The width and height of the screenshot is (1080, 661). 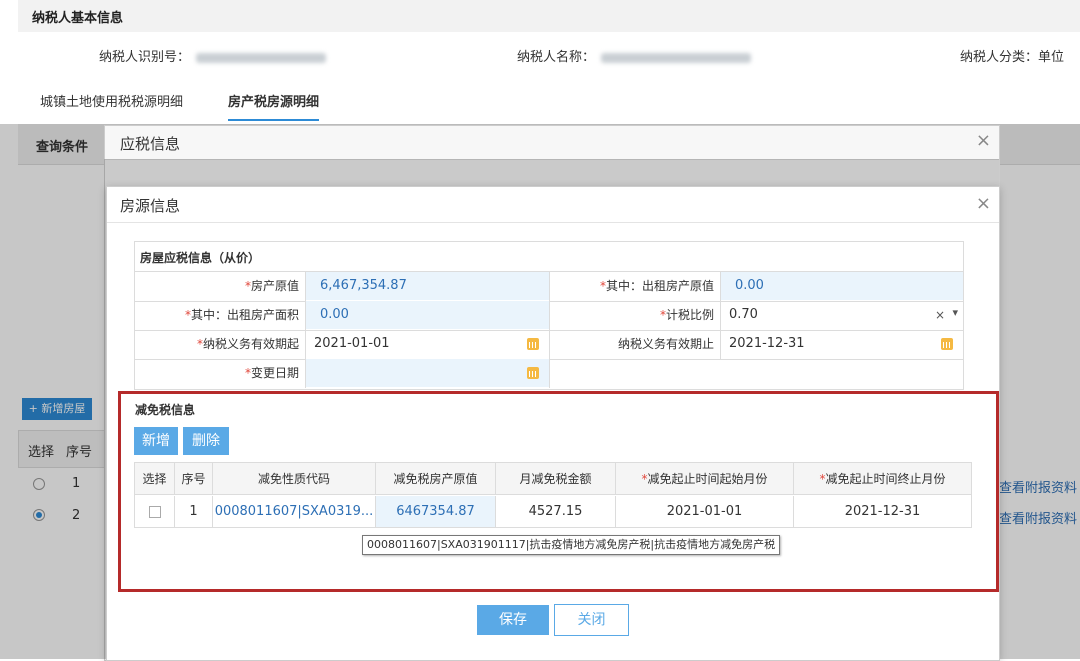 What do you see at coordinates (206, 441) in the screenshot?
I see `delete-button: 删除` at bounding box center [206, 441].